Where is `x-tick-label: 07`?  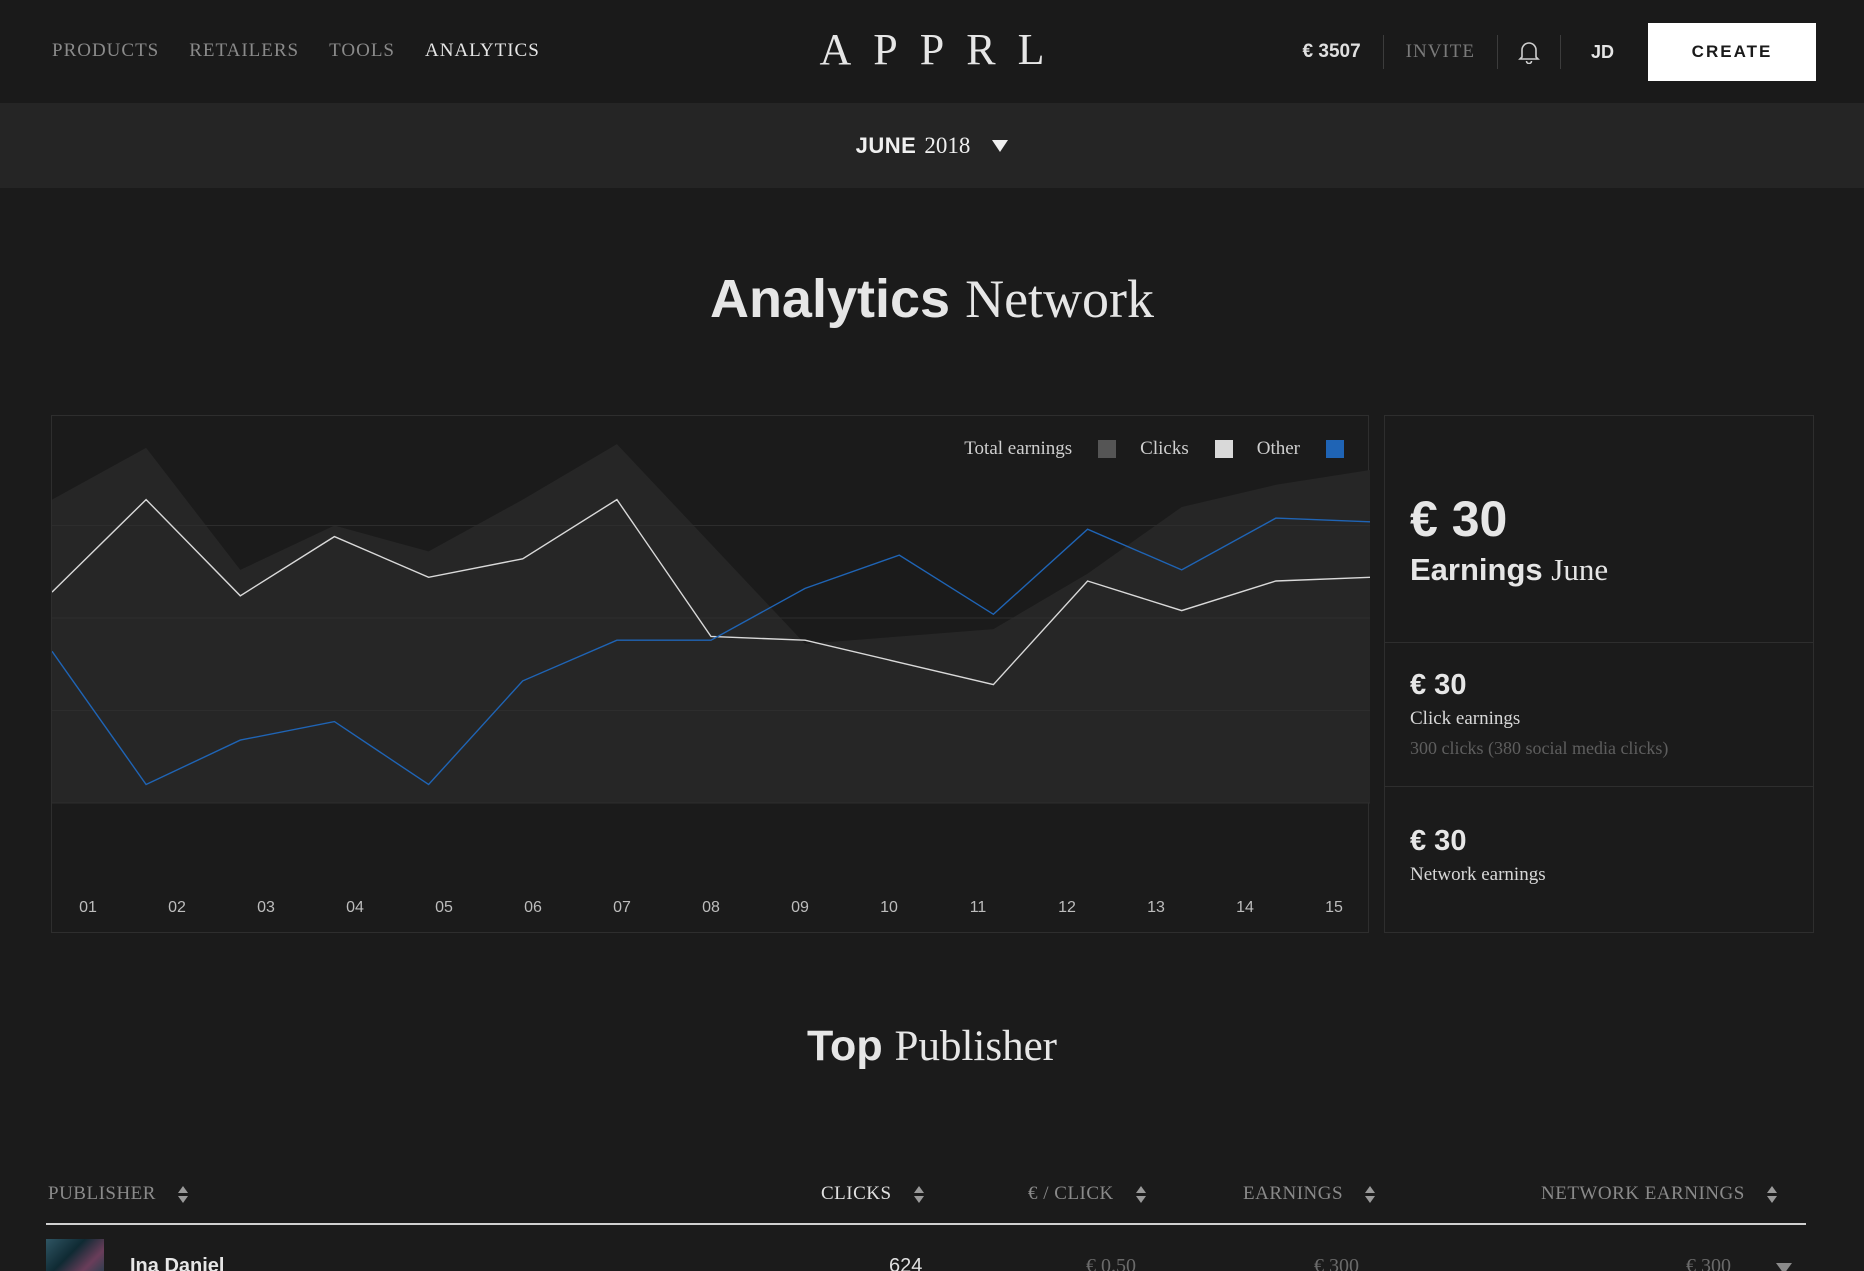
x-tick-label: 07 is located at coordinates (622, 907).